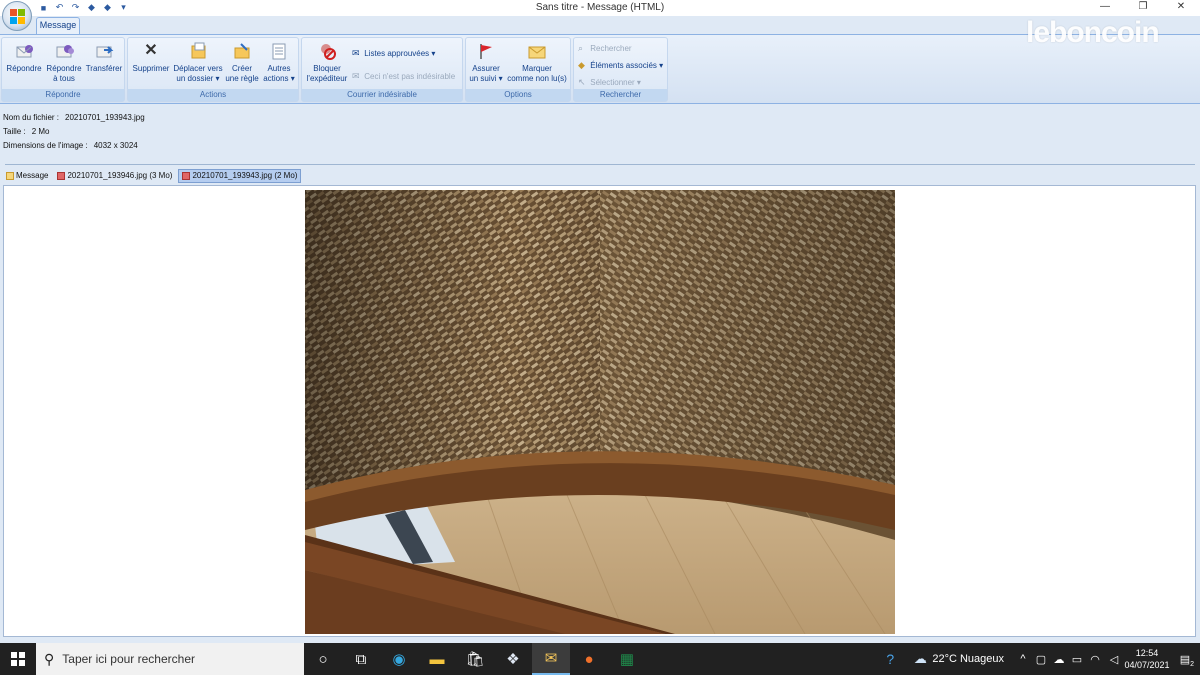  I want to click on show-hidden-icons: ^, so click(1023, 659).